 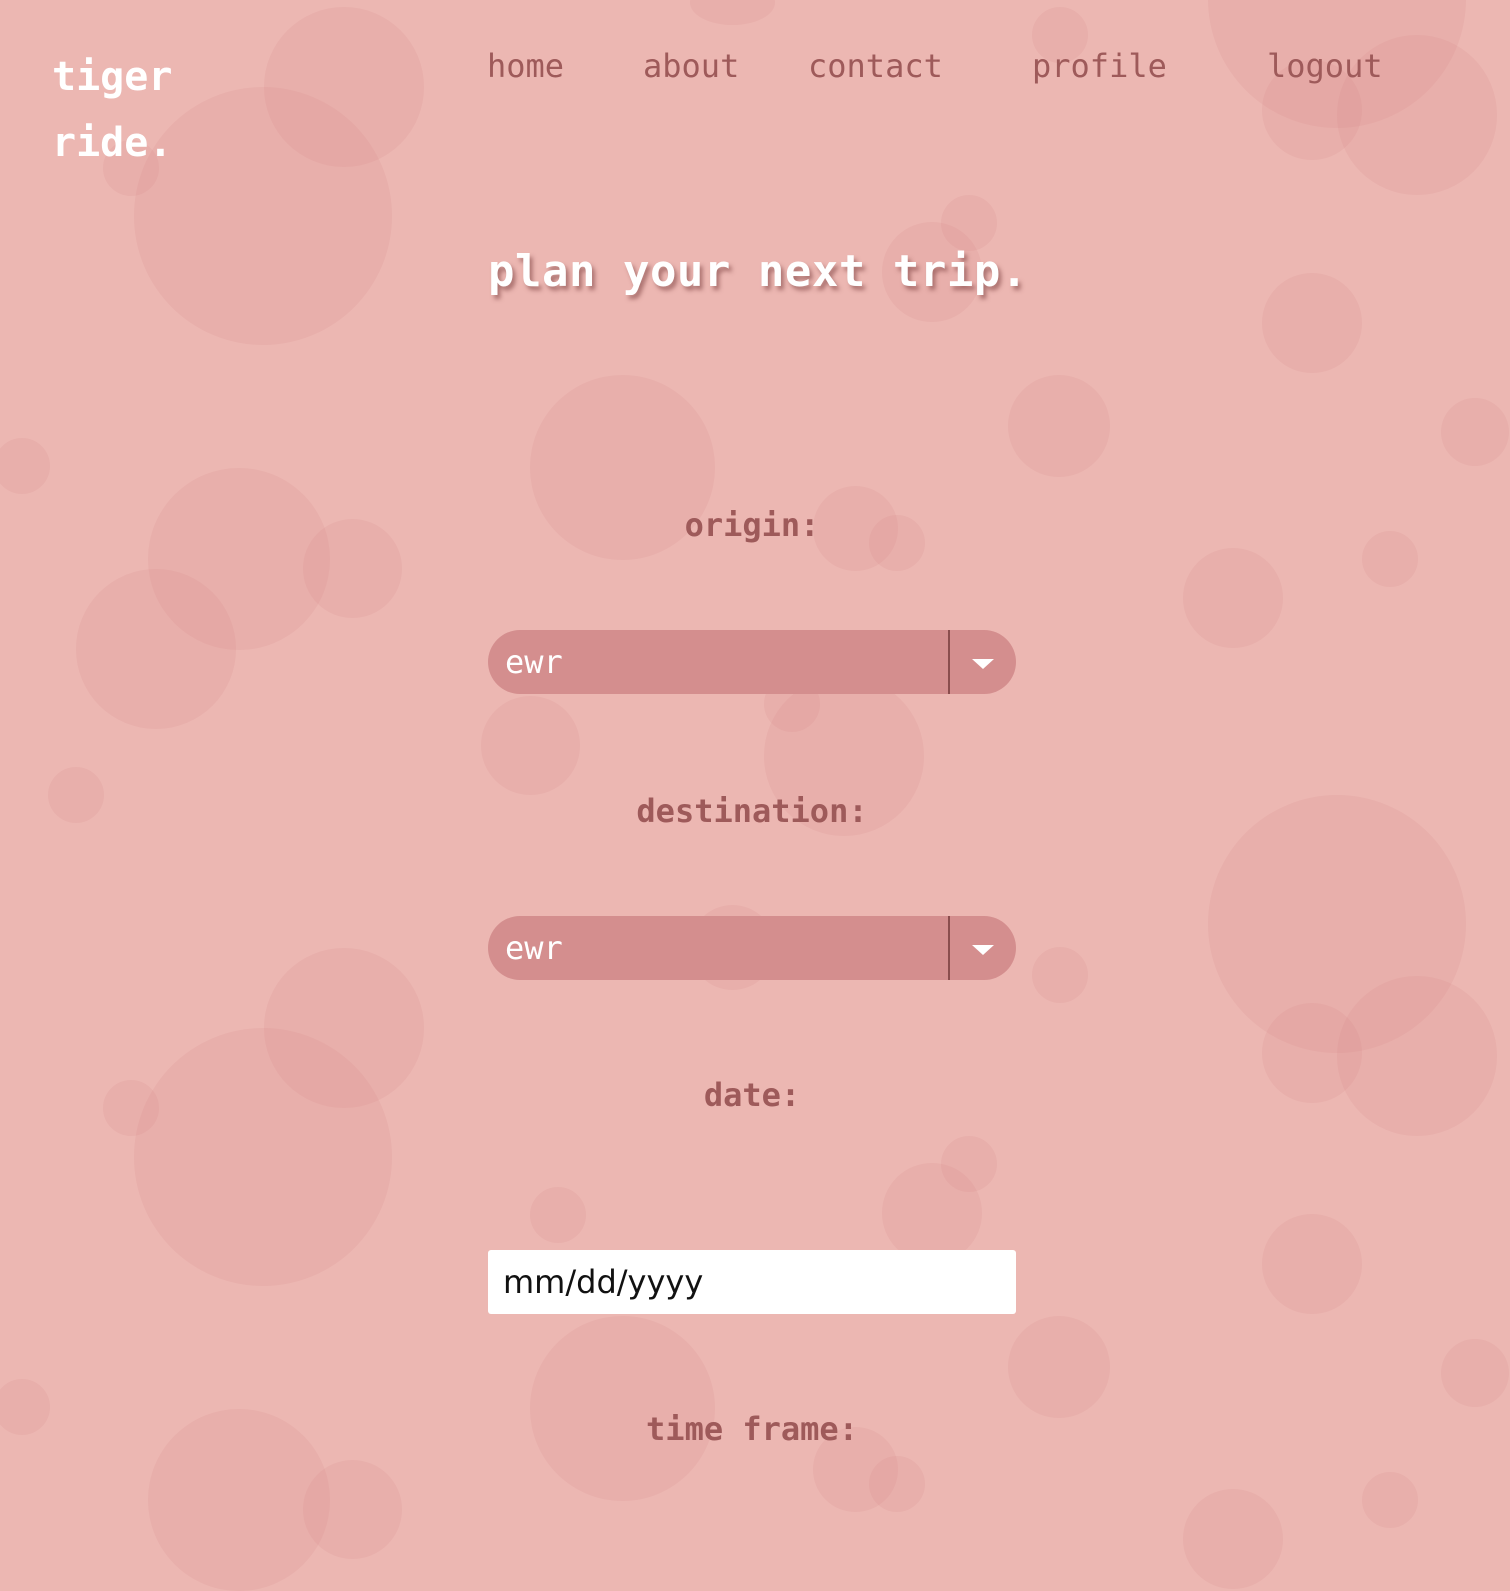 What do you see at coordinates (752, 811) in the screenshot?
I see `destination-label: destination:` at bounding box center [752, 811].